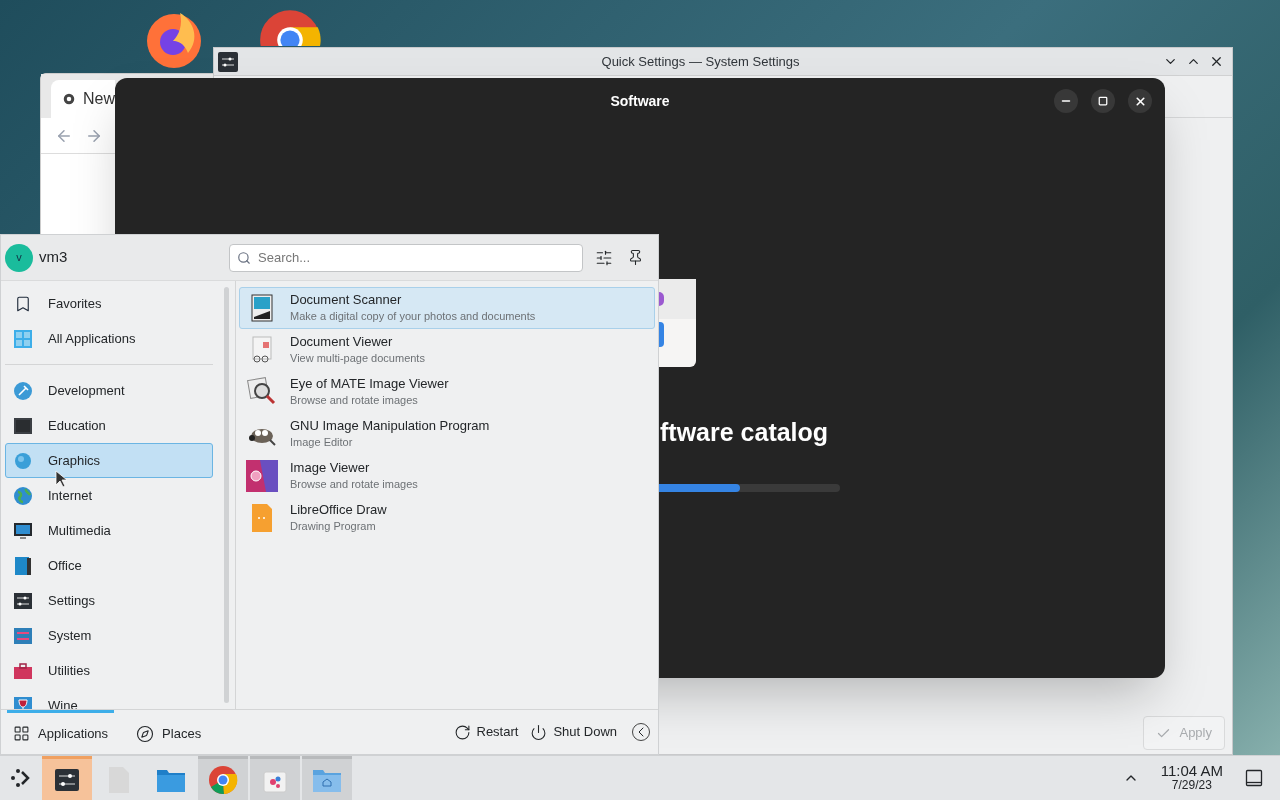 The height and width of the screenshot is (800, 1280). What do you see at coordinates (322, 442) in the screenshot?
I see `app-description: Image Editor` at bounding box center [322, 442].